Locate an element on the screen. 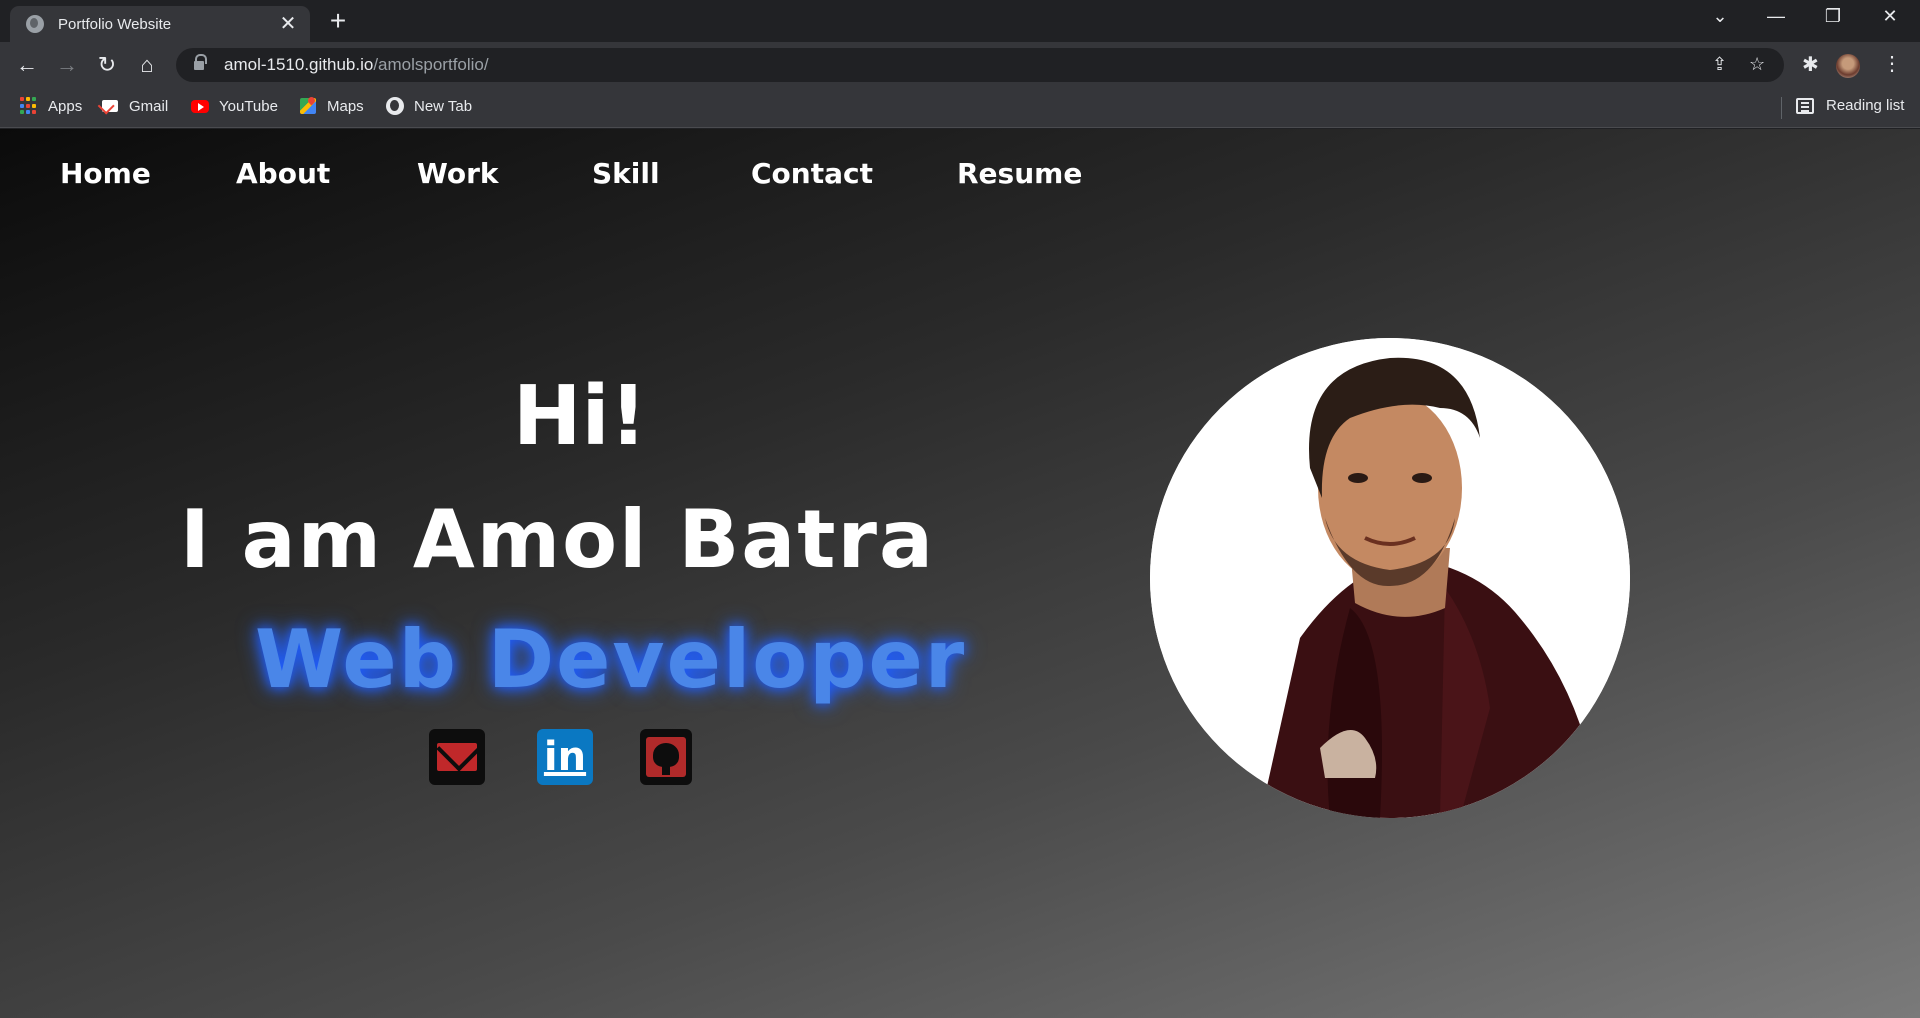 This screenshot has height=1018, width=1920. tab-close-icon: ✕ is located at coordinates (288, 24).